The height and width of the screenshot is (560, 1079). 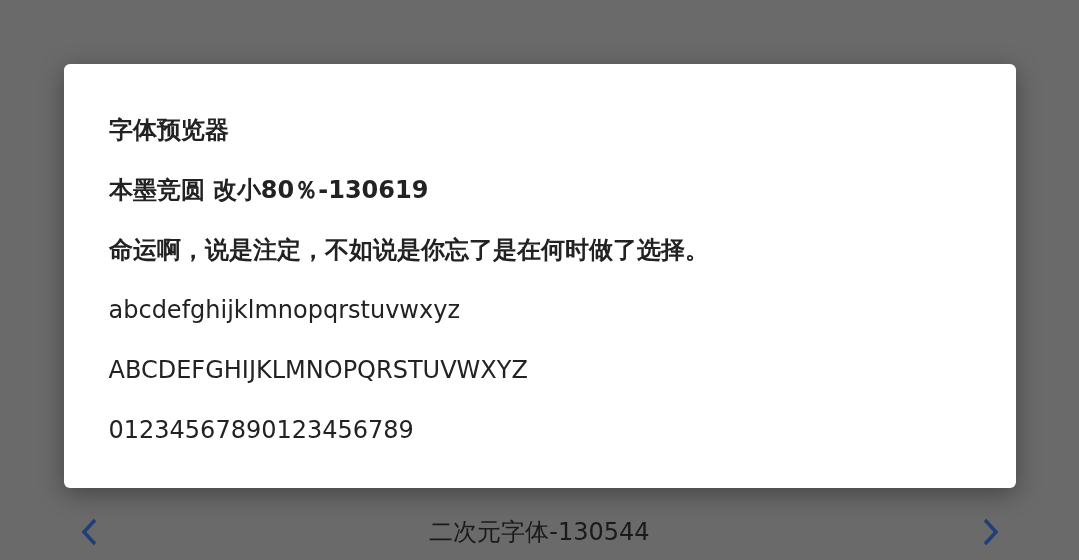 I want to click on next-button, so click(x=990, y=532).